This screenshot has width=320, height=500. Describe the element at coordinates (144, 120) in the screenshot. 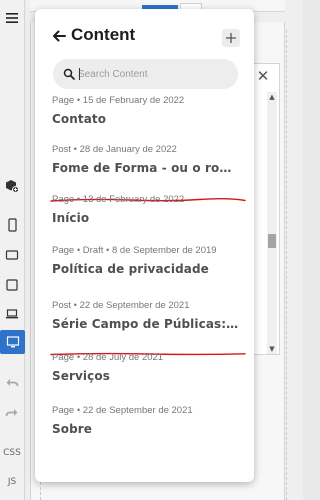

I see `list-item: Page • 15 de February de 2022 Contato` at that location.